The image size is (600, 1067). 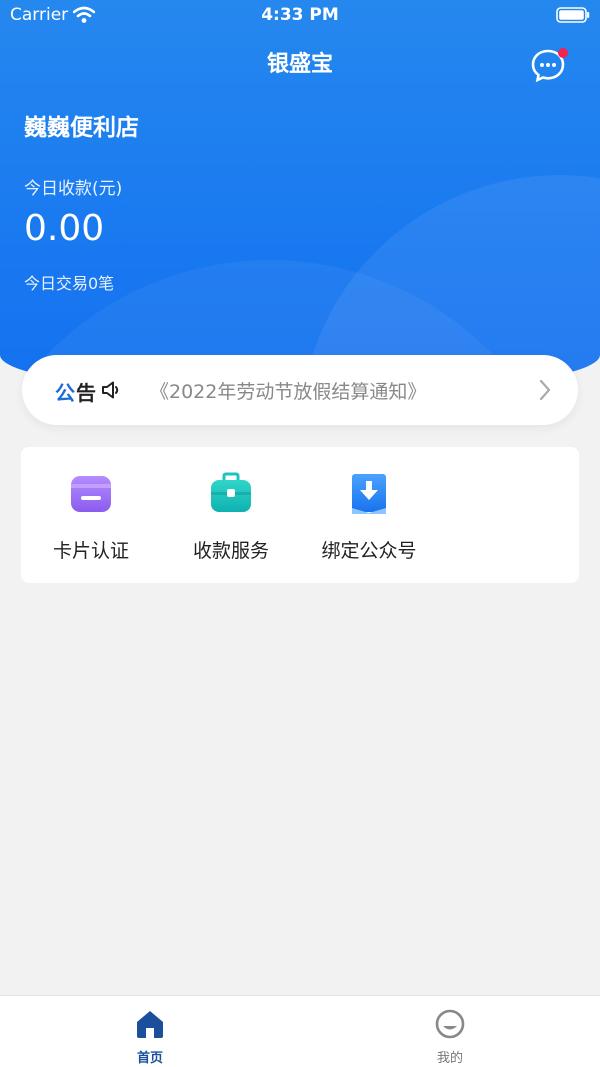 I want to click on service-card-verification: 卡片认证, so click(x=91, y=515).